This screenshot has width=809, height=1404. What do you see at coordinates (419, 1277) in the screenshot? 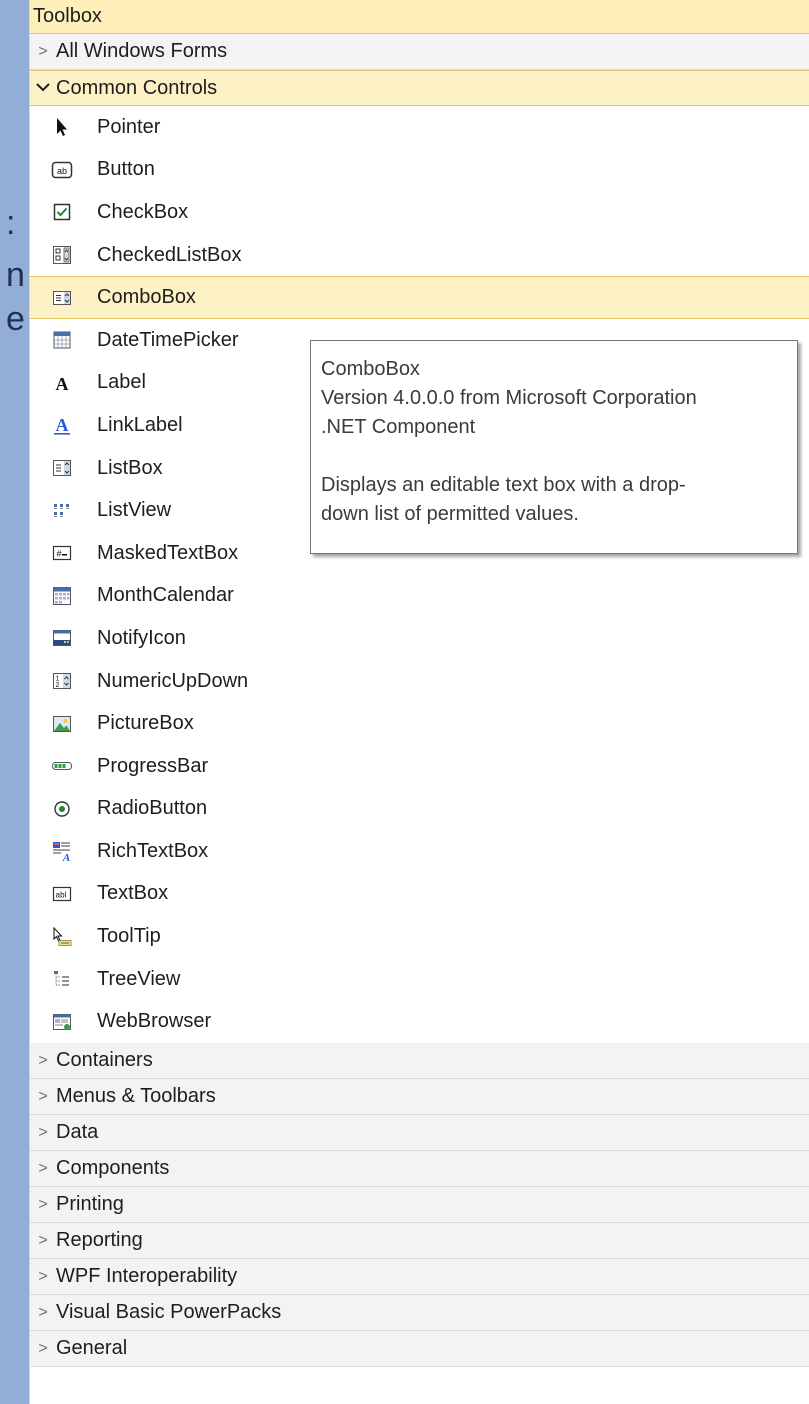
I see `tab-wpf-interoperability: > WPF Interoperability` at bounding box center [419, 1277].